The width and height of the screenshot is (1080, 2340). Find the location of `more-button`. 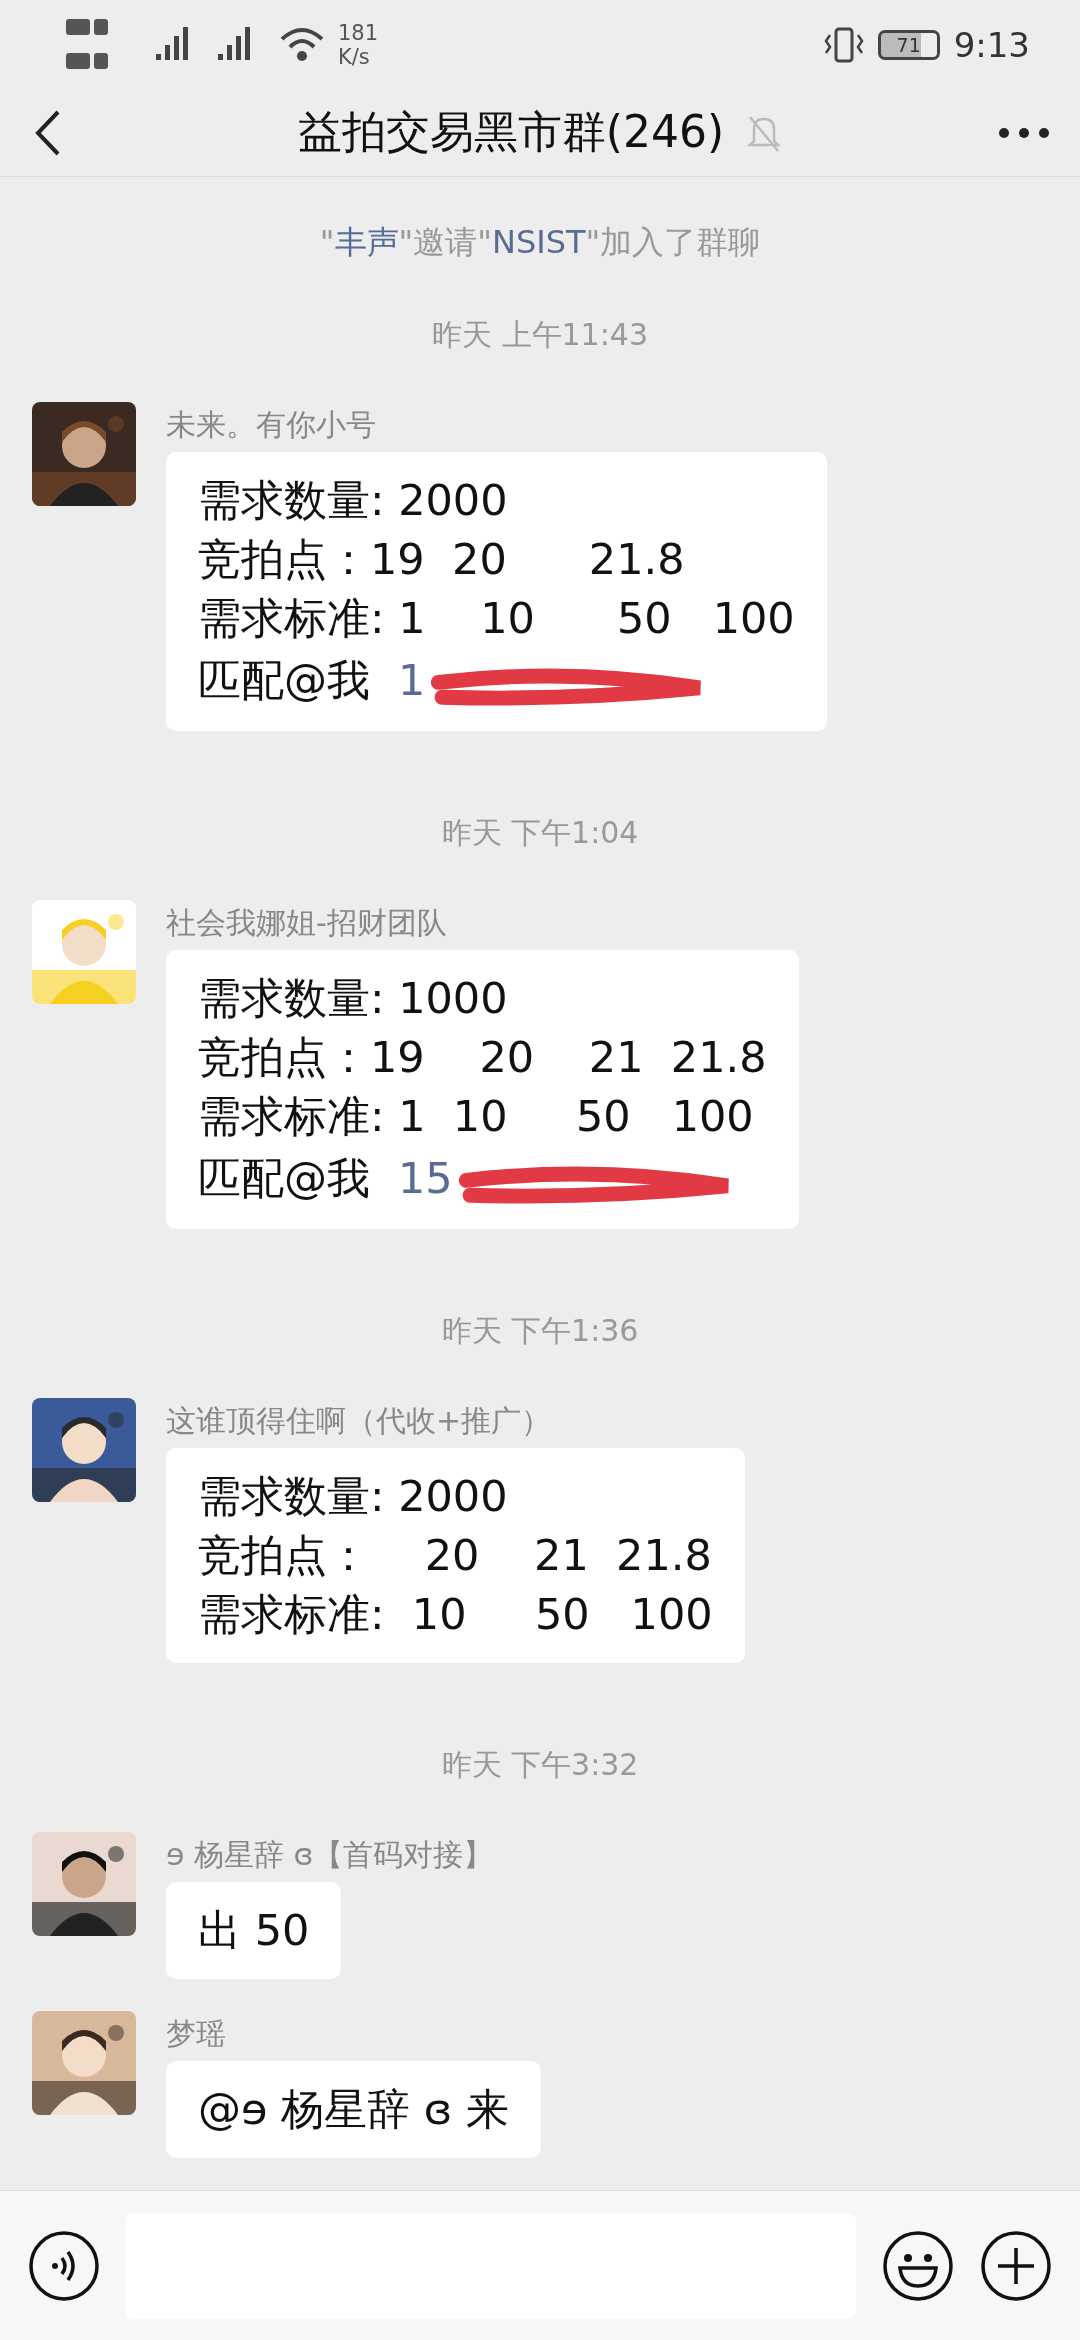

more-button is located at coordinates (1024, 132).